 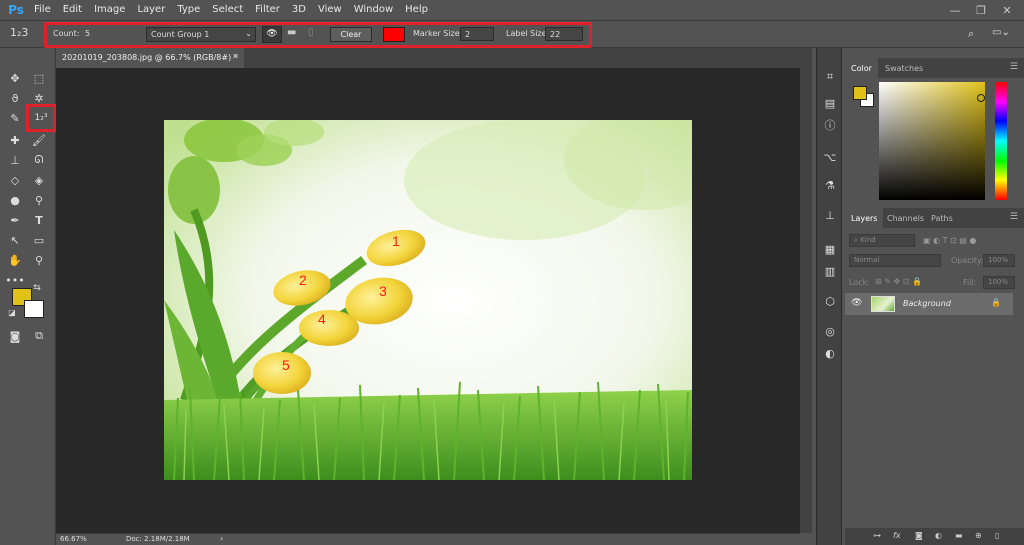 What do you see at coordinates (929, 304) in the screenshot?
I see `layer-row-background: 👁 Background 🔒` at bounding box center [929, 304].